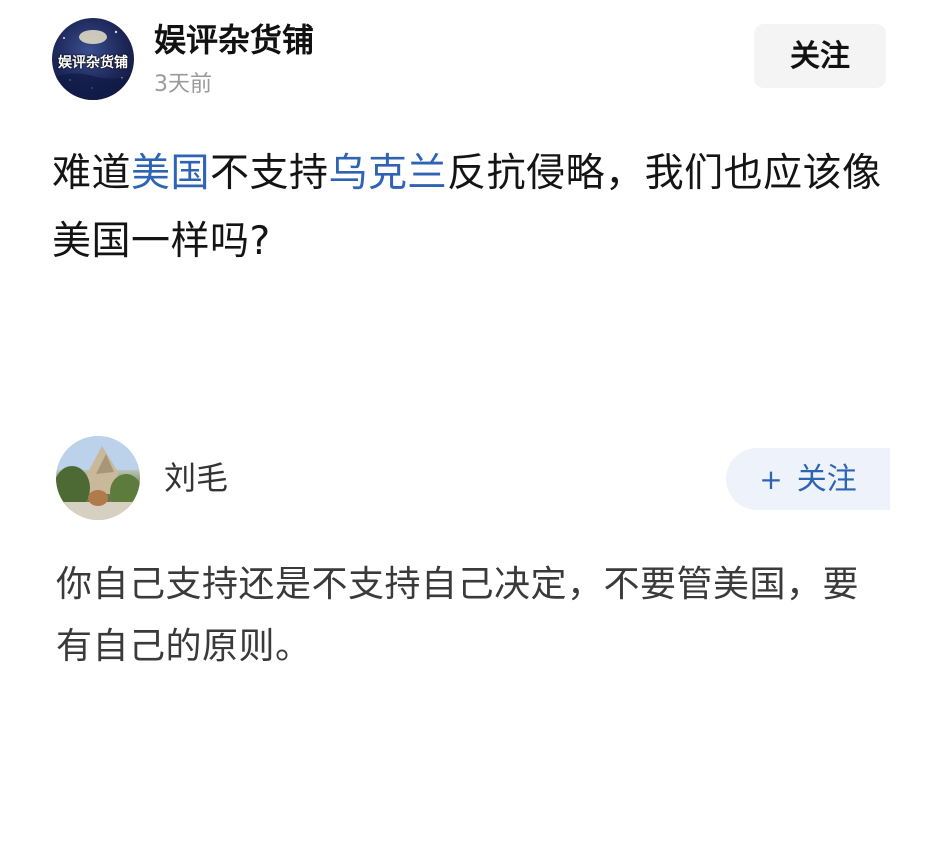 This screenshot has height=868, width=936. I want to click on comment-follow-label: 关注, so click(826, 479).